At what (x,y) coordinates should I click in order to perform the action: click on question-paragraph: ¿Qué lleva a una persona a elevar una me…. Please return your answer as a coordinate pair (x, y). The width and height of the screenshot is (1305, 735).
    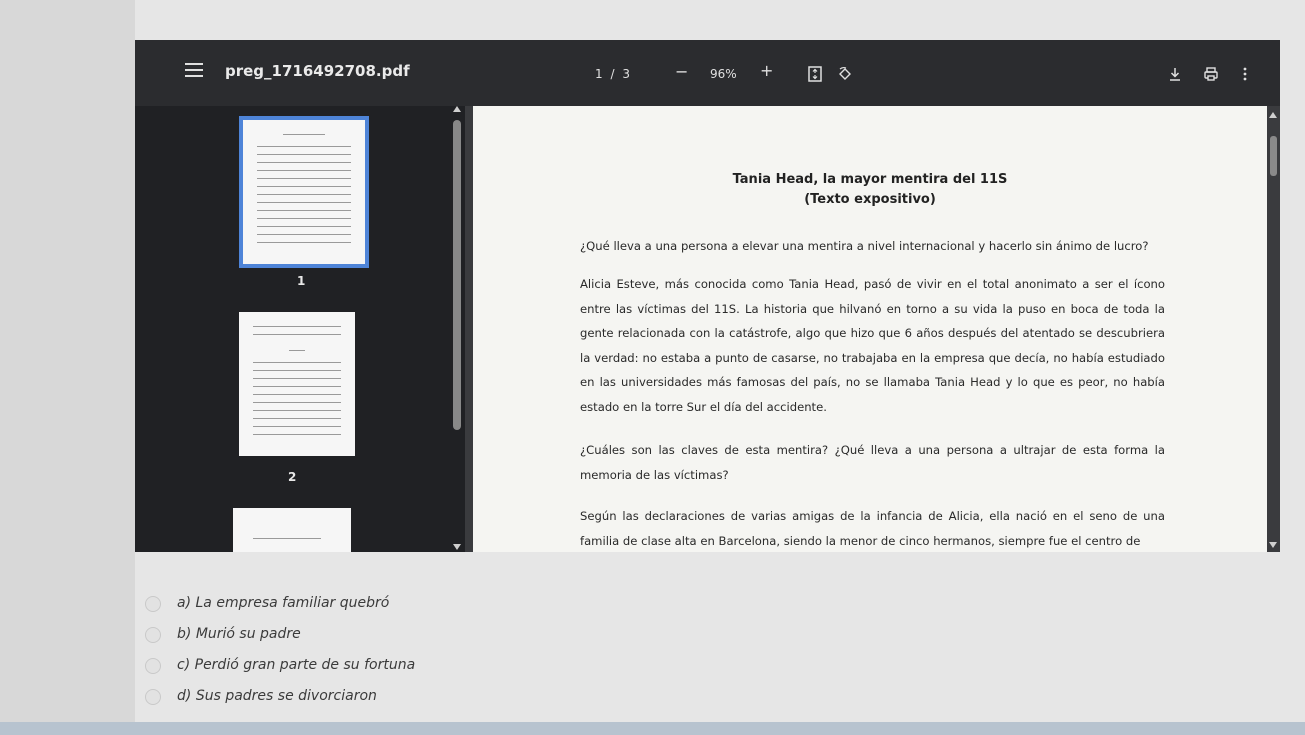
    Looking at the image, I should click on (864, 246).